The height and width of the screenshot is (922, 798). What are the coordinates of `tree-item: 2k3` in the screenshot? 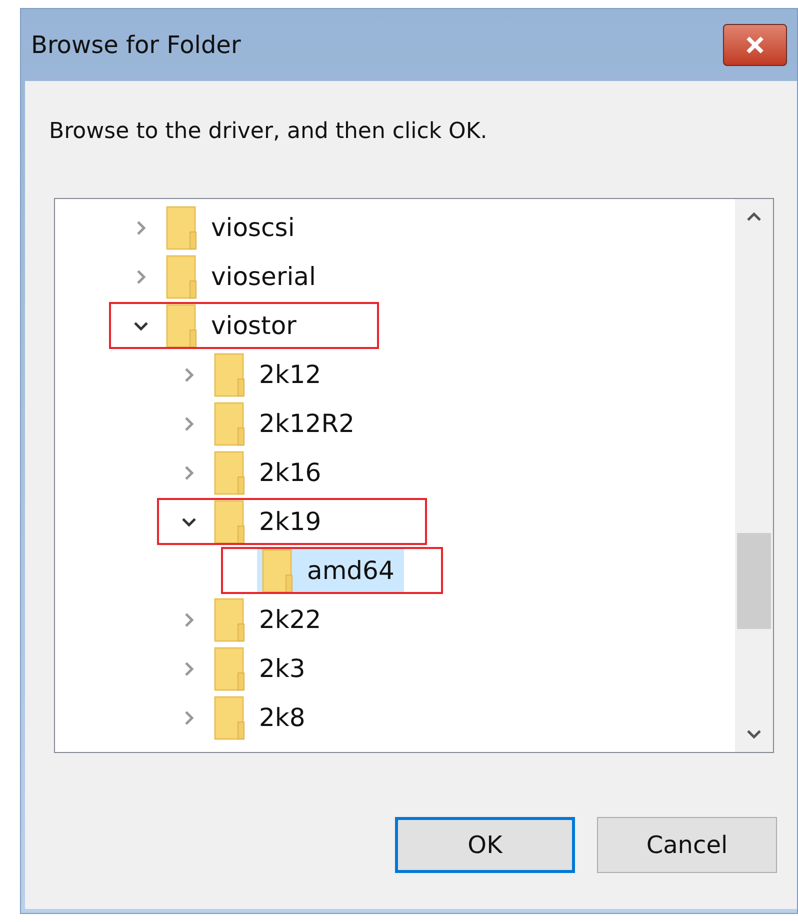 It's located at (262, 668).